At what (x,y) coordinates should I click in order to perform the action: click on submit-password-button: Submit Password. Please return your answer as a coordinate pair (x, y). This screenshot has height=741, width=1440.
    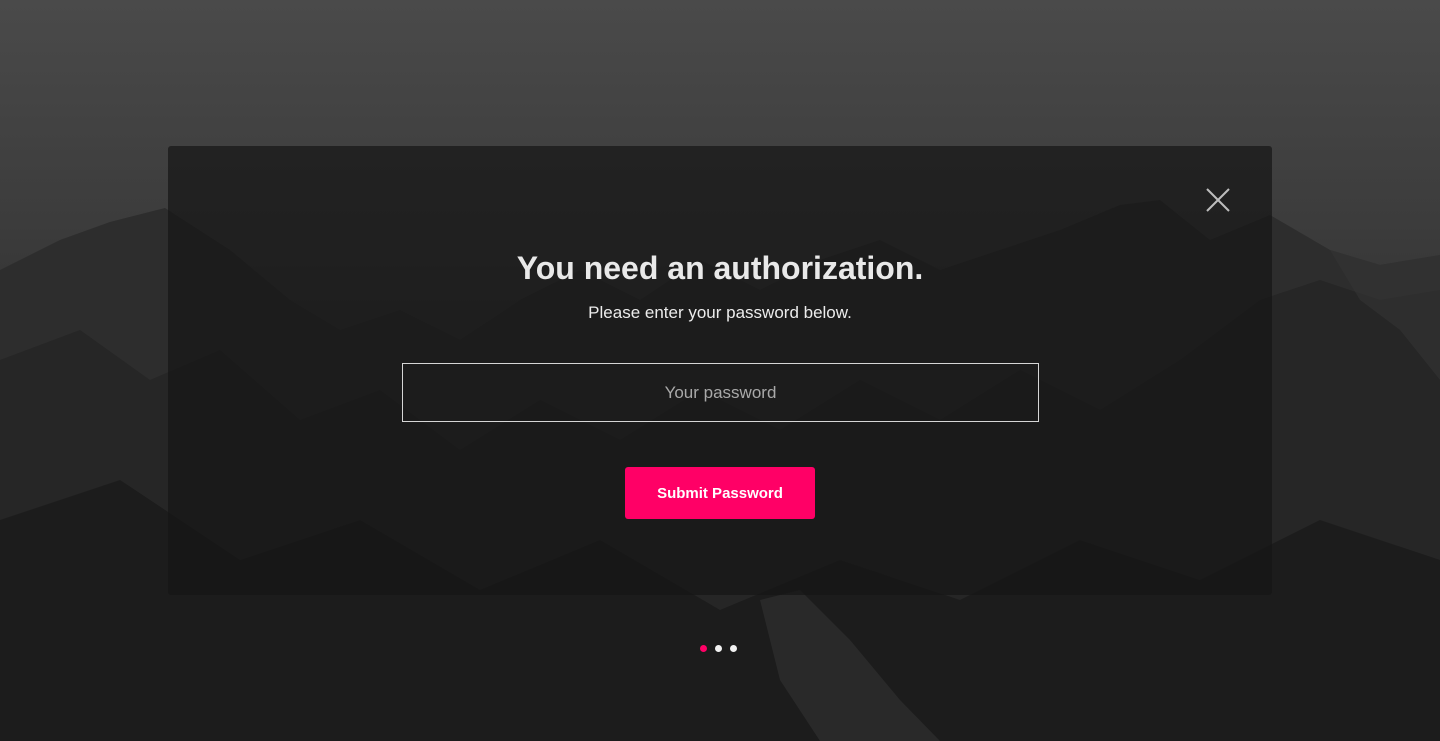
    Looking at the image, I should click on (720, 493).